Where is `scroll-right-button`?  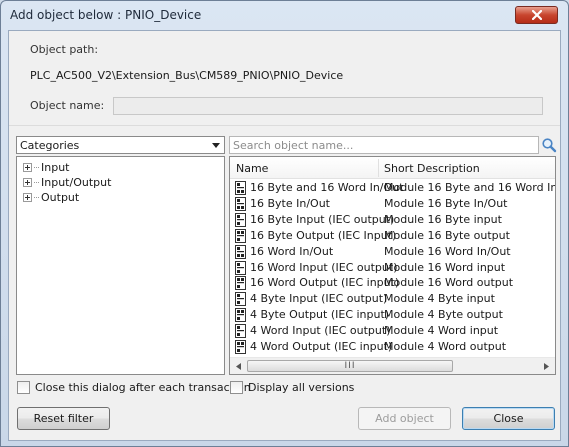
scroll-right-button is located at coordinates (546, 366).